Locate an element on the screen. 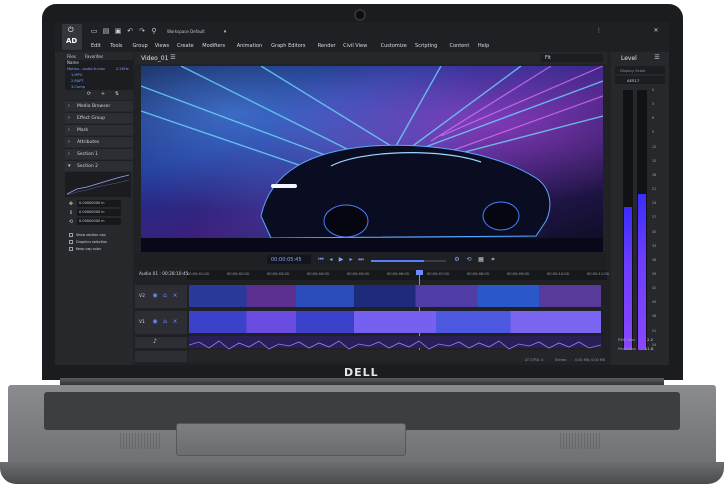 The width and height of the screenshot is (724, 500). file-item: 3.Comp is located at coordinates (78, 87).